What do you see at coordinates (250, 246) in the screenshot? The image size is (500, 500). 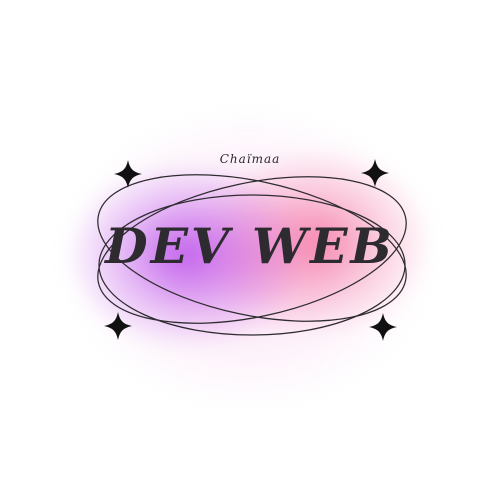 I see `main-title: DEV WEB` at bounding box center [250, 246].